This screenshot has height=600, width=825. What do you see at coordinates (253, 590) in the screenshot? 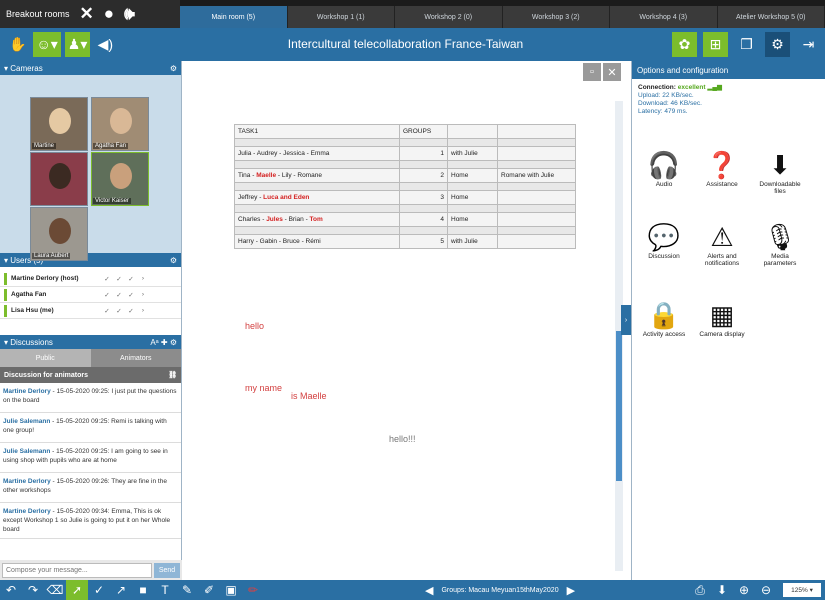
I see `laser-pointer-icon: ✏` at bounding box center [253, 590].